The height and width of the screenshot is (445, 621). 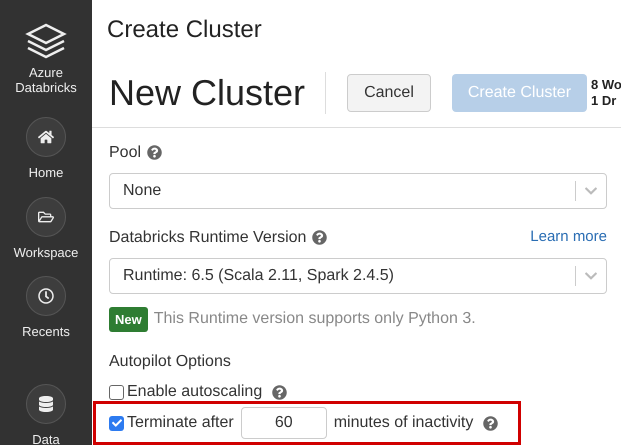 I want to click on select-field: Runtime: 6.5 (Scala 2.11, Spark 2.4.5), so click(x=358, y=276).